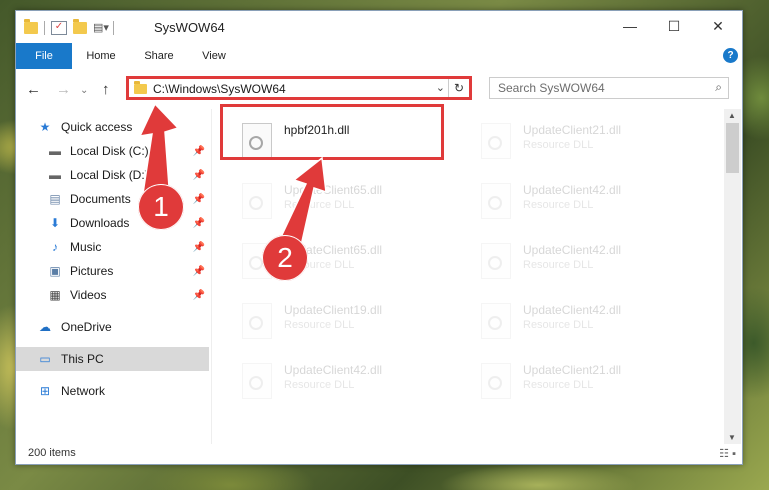  I want to click on network-icon: ⊞, so click(45, 391).